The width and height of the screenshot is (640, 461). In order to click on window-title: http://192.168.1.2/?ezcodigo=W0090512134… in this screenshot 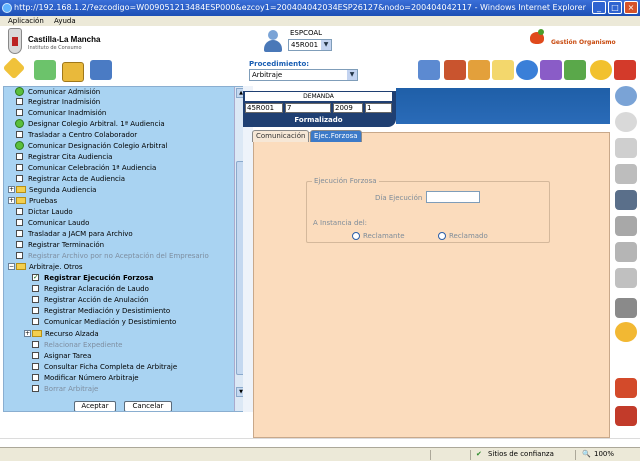, I will do `click(300, 7)`.